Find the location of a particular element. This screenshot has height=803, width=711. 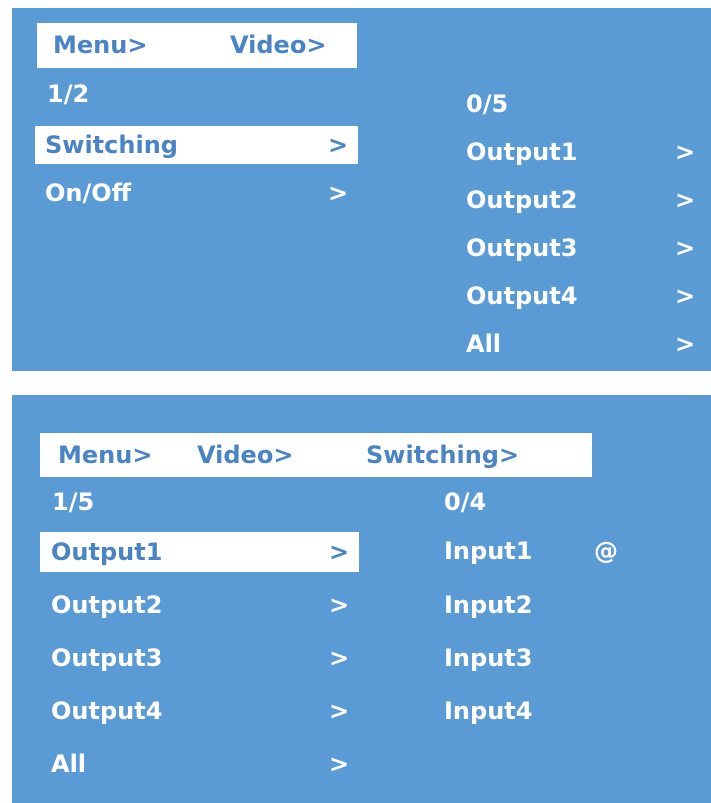

menu-item-label: Switching is located at coordinates (111, 145).